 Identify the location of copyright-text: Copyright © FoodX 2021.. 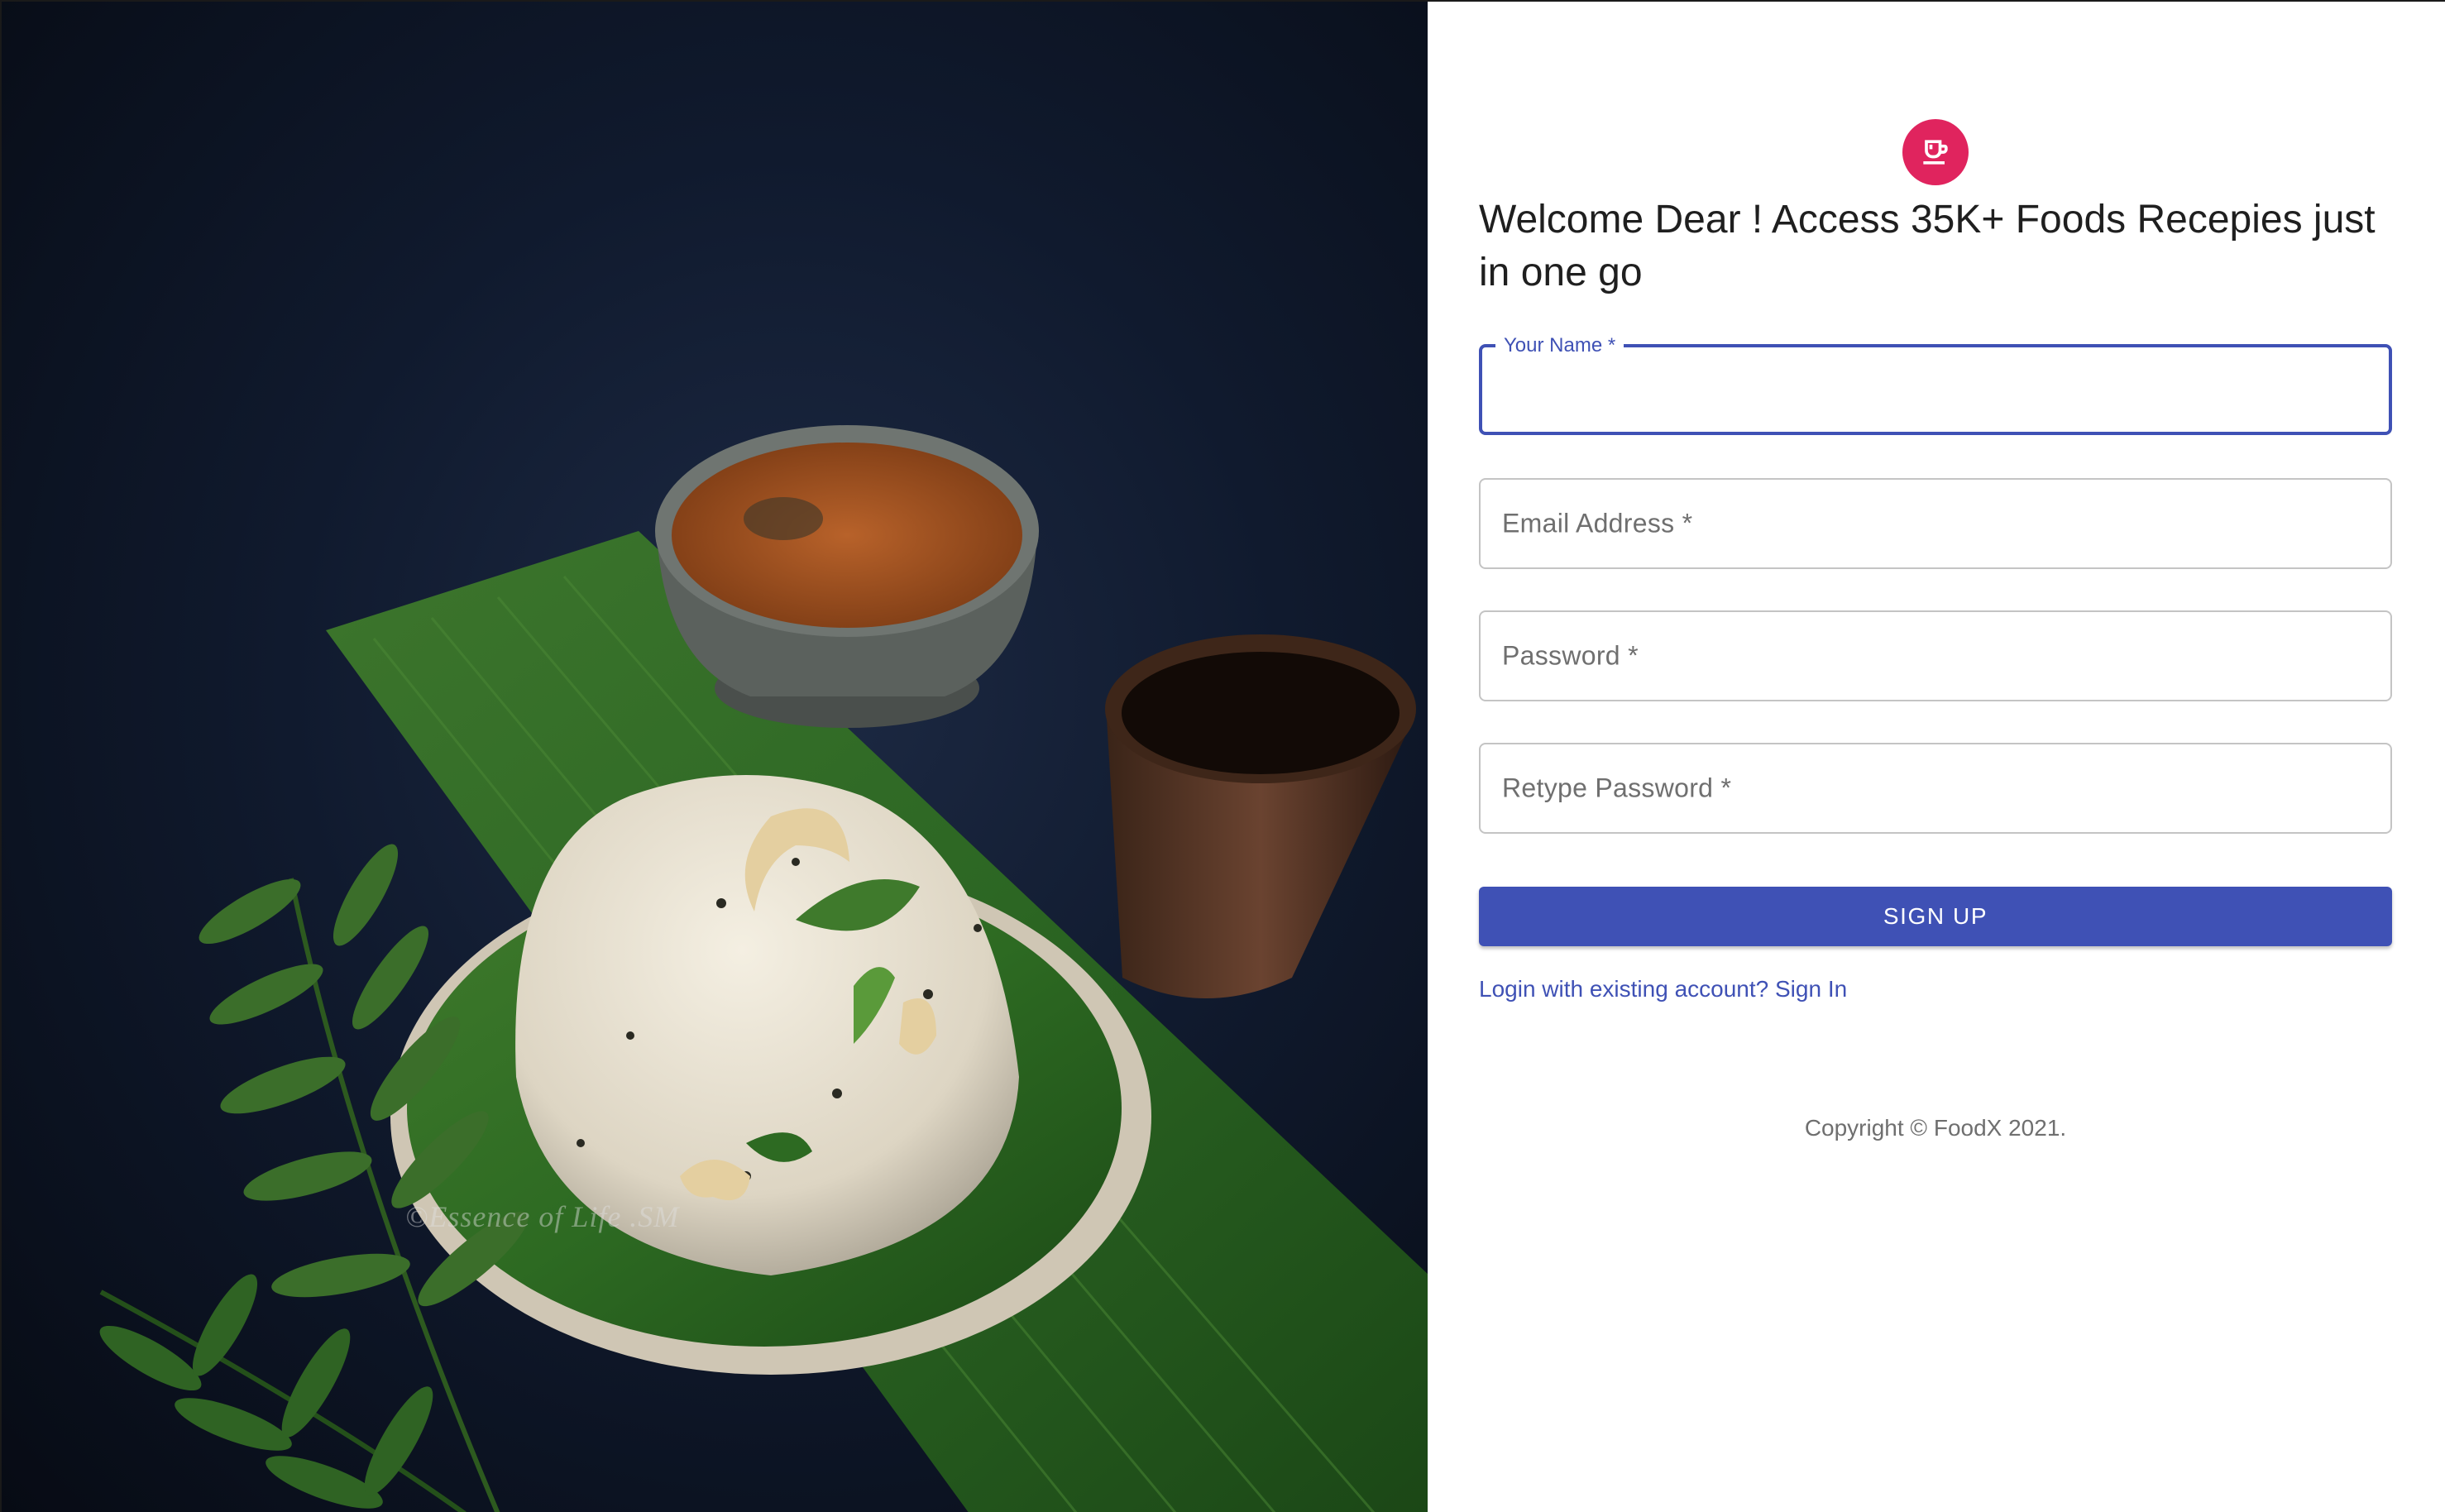
(1935, 1128).